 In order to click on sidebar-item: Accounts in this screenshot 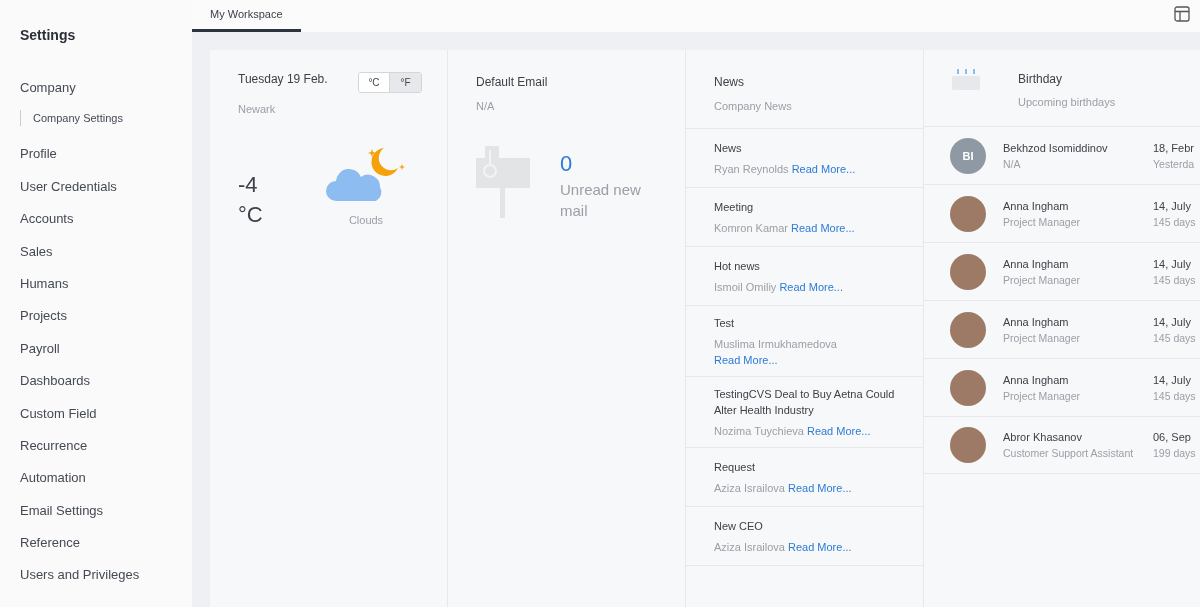, I will do `click(47, 227)`.